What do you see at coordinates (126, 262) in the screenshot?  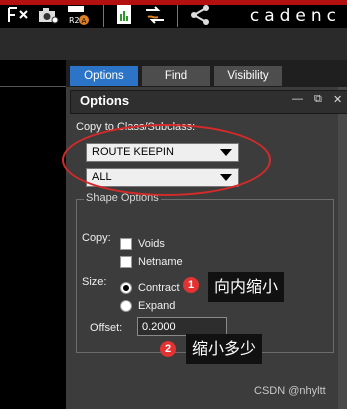 I see `netname-checkbox` at bounding box center [126, 262].